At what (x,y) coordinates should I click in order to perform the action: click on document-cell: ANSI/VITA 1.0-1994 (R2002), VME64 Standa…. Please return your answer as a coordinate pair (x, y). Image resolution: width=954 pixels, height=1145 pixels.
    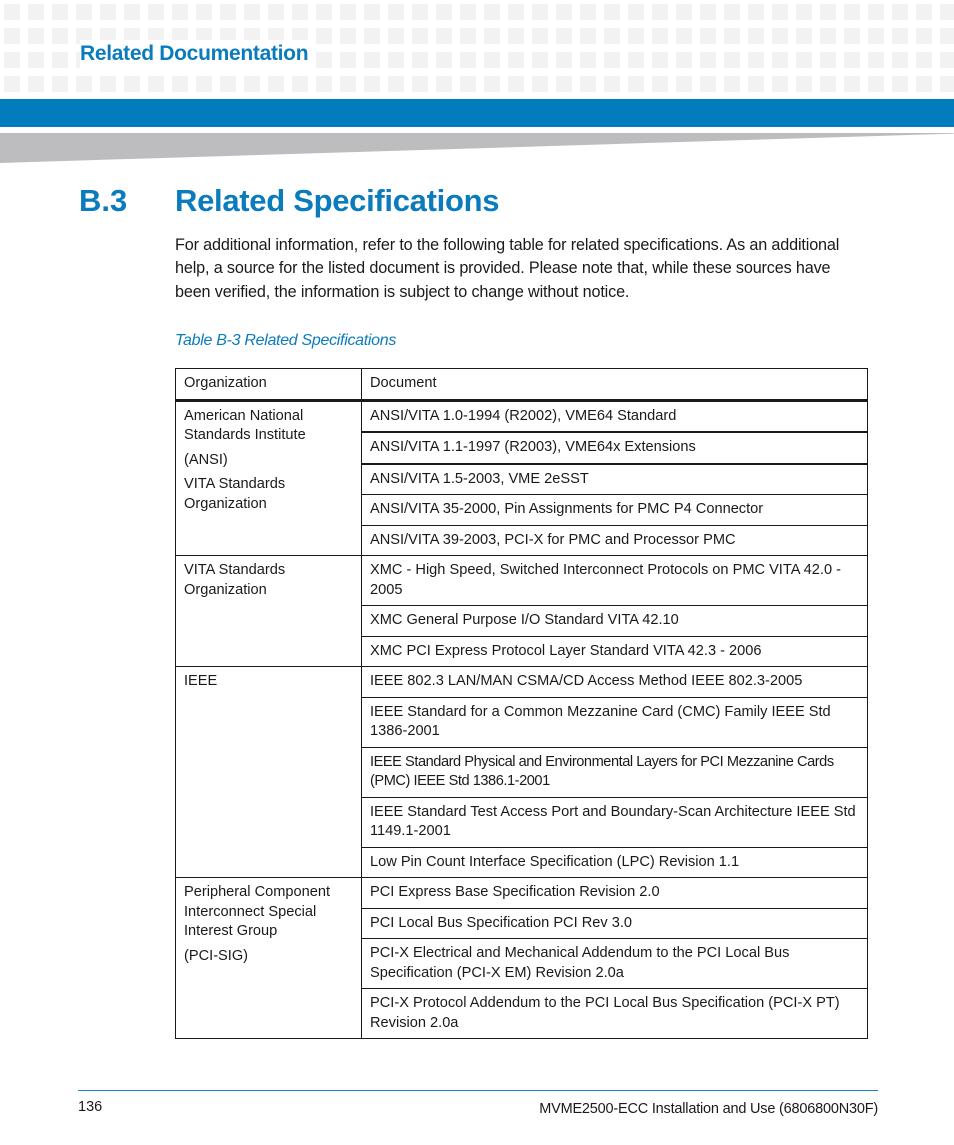
    Looking at the image, I should click on (614, 416).